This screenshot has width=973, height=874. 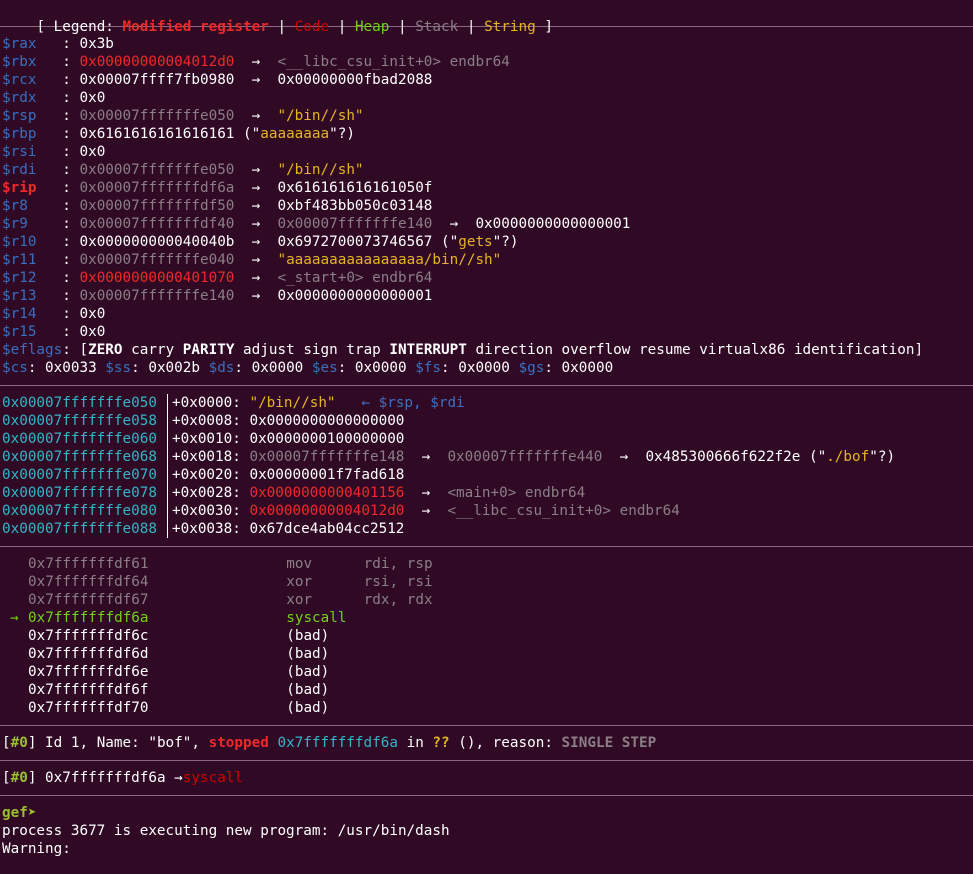 I want to click on code-mnemonic: syscall, so click(x=325, y=618).